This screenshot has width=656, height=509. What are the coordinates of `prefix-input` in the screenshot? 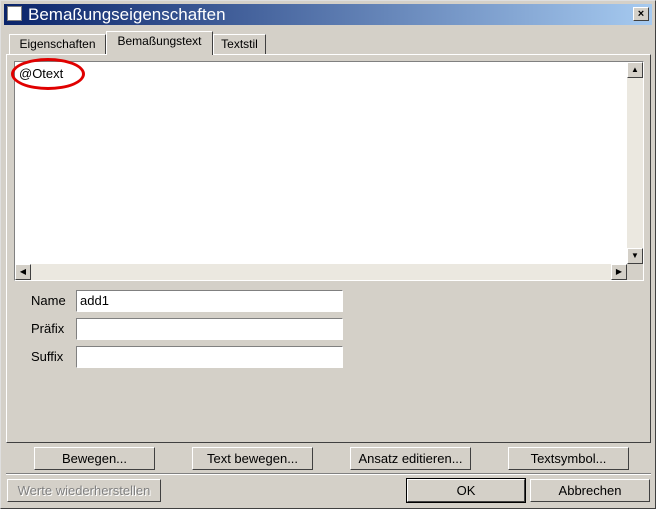 It's located at (209, 329).